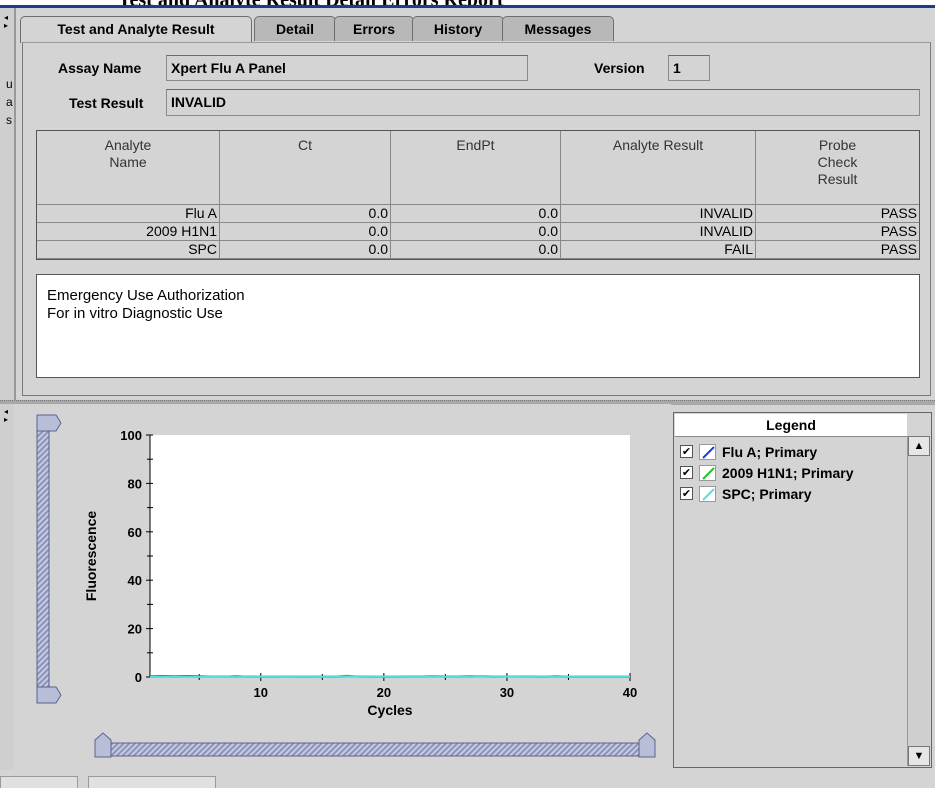 The height and width of the screenshot is (788, 935). I want to click on cell-analyte-name: Flu A, so click(128, 213).